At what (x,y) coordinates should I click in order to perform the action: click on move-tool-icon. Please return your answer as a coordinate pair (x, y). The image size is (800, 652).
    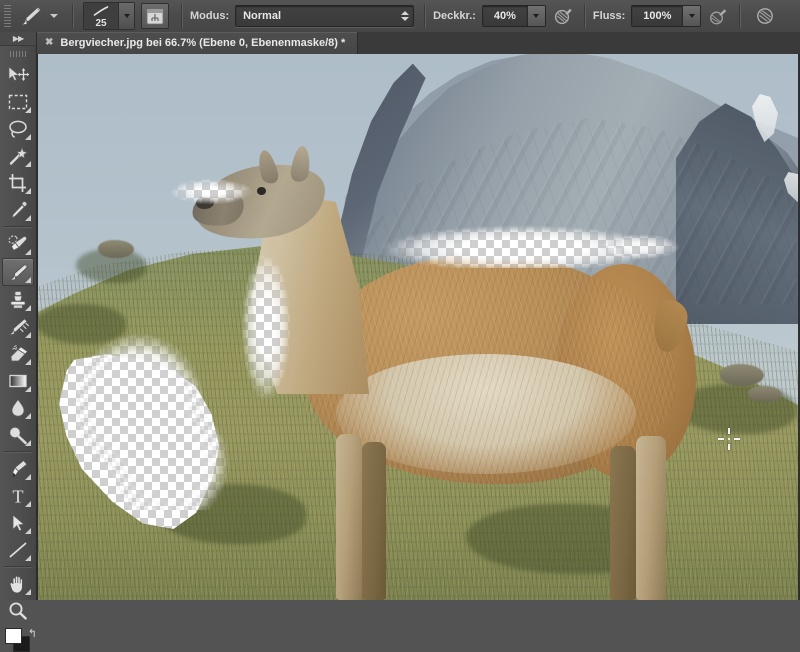
    Looking at the image, I should click on (18, 75).